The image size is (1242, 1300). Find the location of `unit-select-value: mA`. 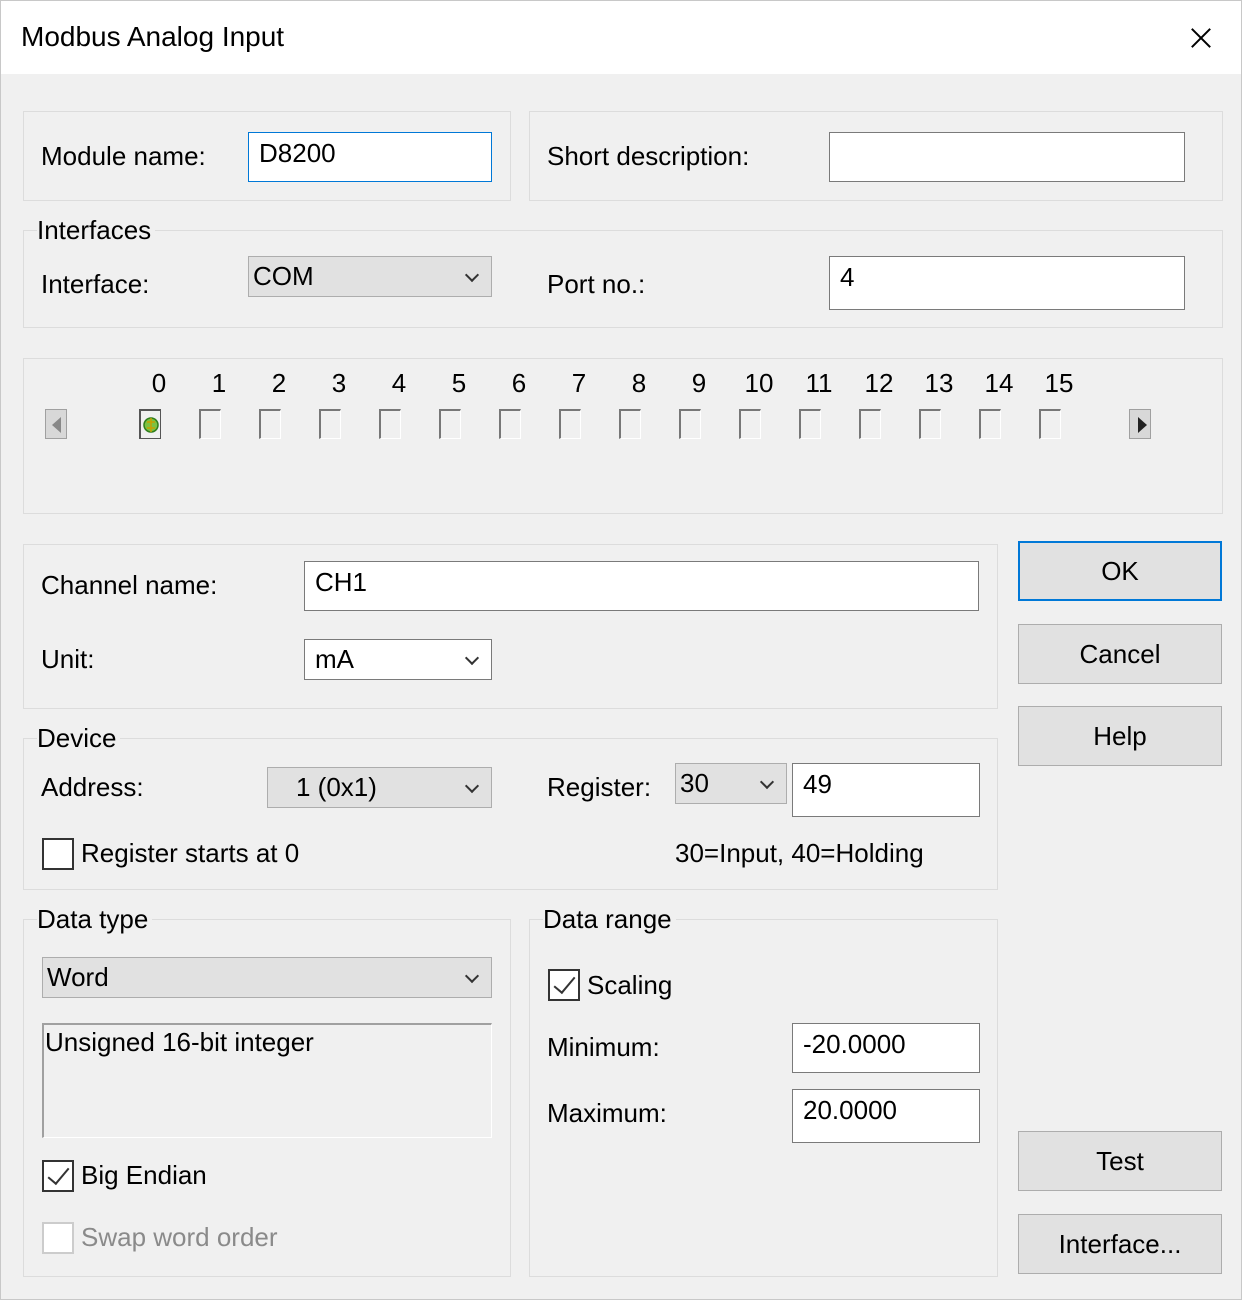

unit-select-value: mA is located at coordinates (334, 659).